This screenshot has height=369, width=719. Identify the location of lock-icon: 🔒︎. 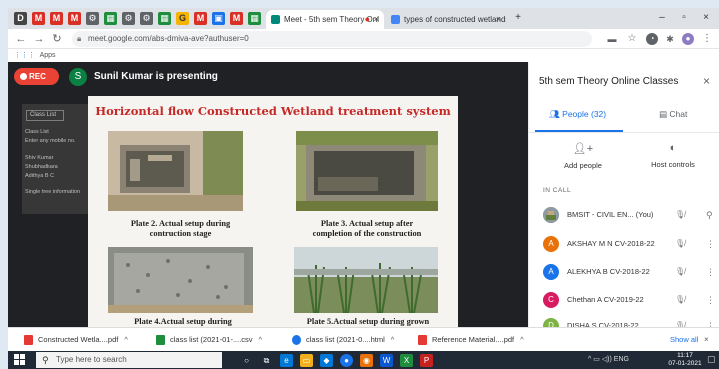
(79, 38).